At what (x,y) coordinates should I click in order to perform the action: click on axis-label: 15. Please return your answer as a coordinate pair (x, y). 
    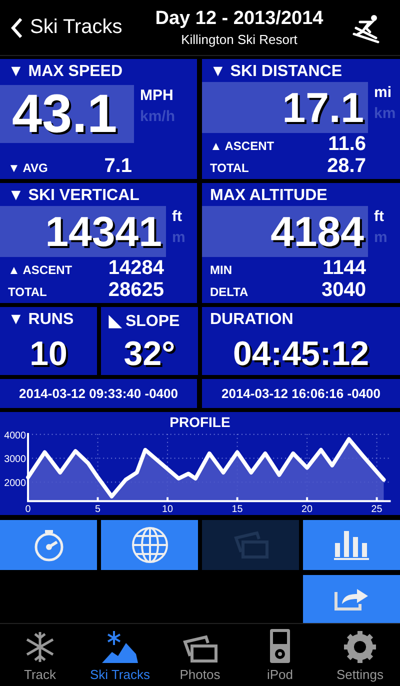
    Looking at the image, I should click on (237, 509).